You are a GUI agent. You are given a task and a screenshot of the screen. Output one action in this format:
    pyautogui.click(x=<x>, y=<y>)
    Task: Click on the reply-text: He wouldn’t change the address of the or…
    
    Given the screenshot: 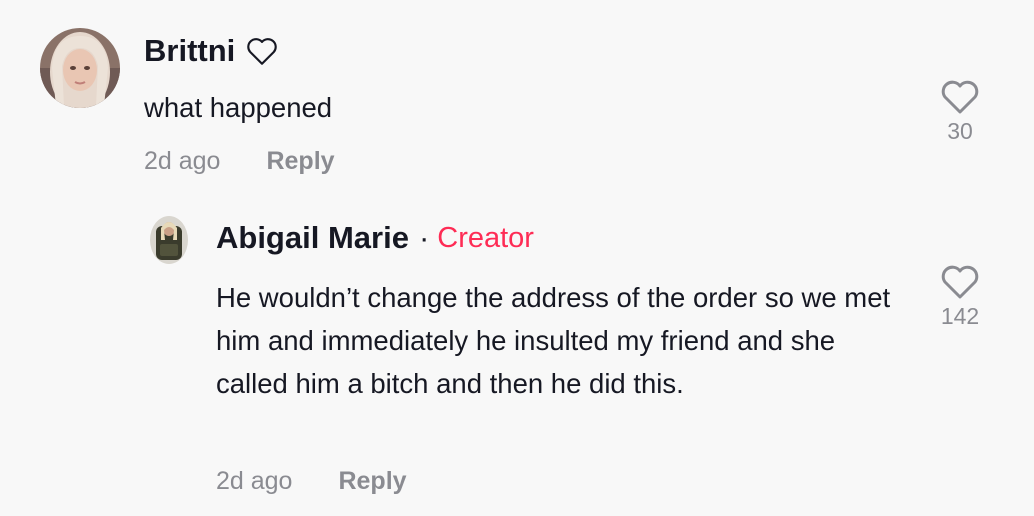 What is the action you would take?
    pyautogui.click(x=553, y=340)
    